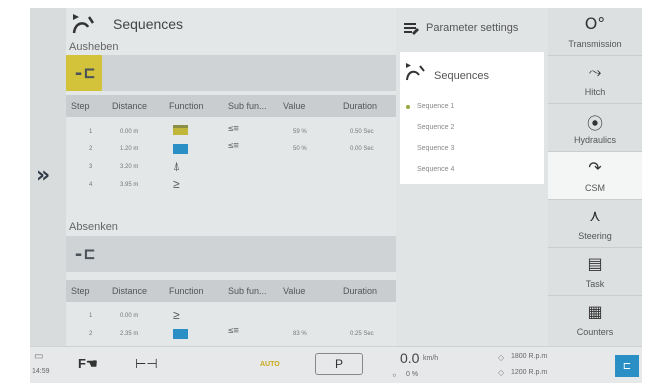 The image size is (650, 383). What do you see at coordinates (408, 107) in the screenshot?
I see `selected-dot-icon` at bounding box center [408, 107].